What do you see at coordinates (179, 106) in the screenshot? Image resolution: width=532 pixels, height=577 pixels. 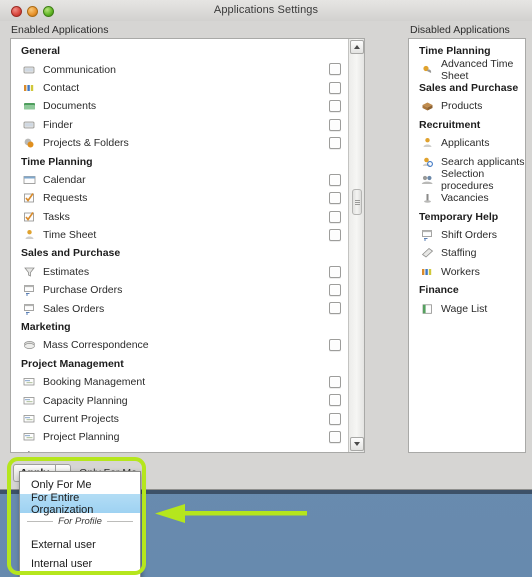 I see `list-item: Documents` at bounding box center [179, 106].